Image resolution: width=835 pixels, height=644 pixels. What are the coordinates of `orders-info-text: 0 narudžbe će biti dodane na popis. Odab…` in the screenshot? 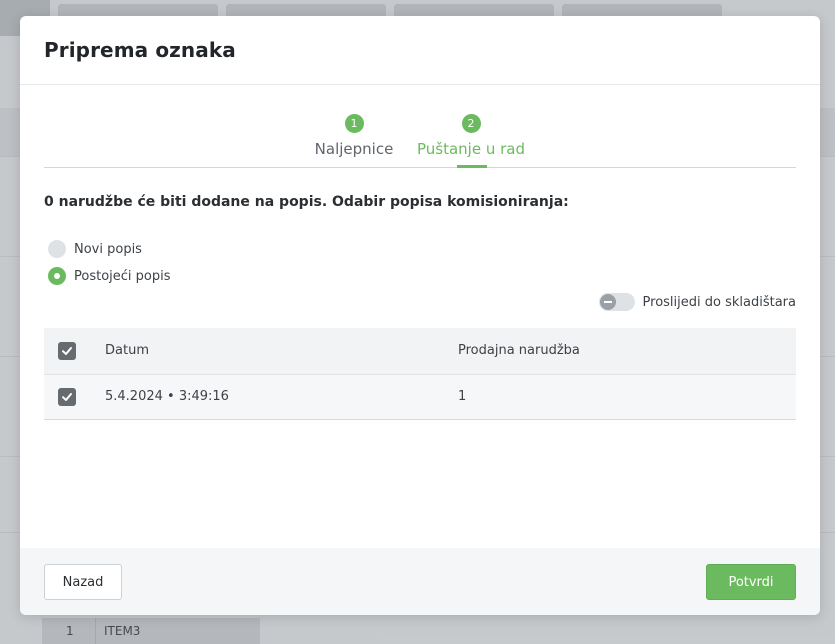 It's located at (306, 202).